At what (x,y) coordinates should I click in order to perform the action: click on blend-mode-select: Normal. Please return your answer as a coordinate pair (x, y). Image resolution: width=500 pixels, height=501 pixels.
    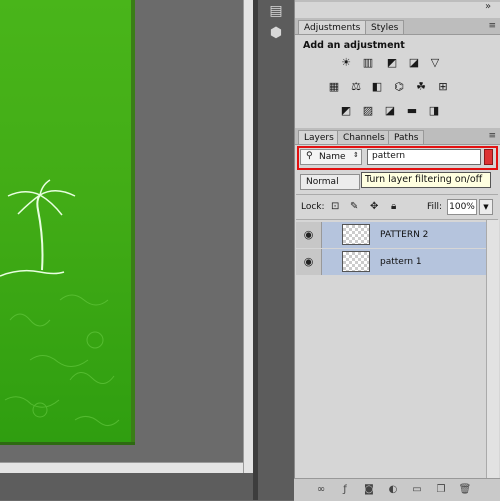
    Looking at the image, I should click on (330, 182).